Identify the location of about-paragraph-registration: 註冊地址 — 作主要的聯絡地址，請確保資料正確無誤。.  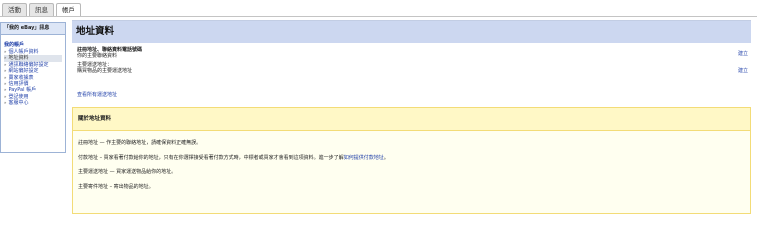
(411, 143).